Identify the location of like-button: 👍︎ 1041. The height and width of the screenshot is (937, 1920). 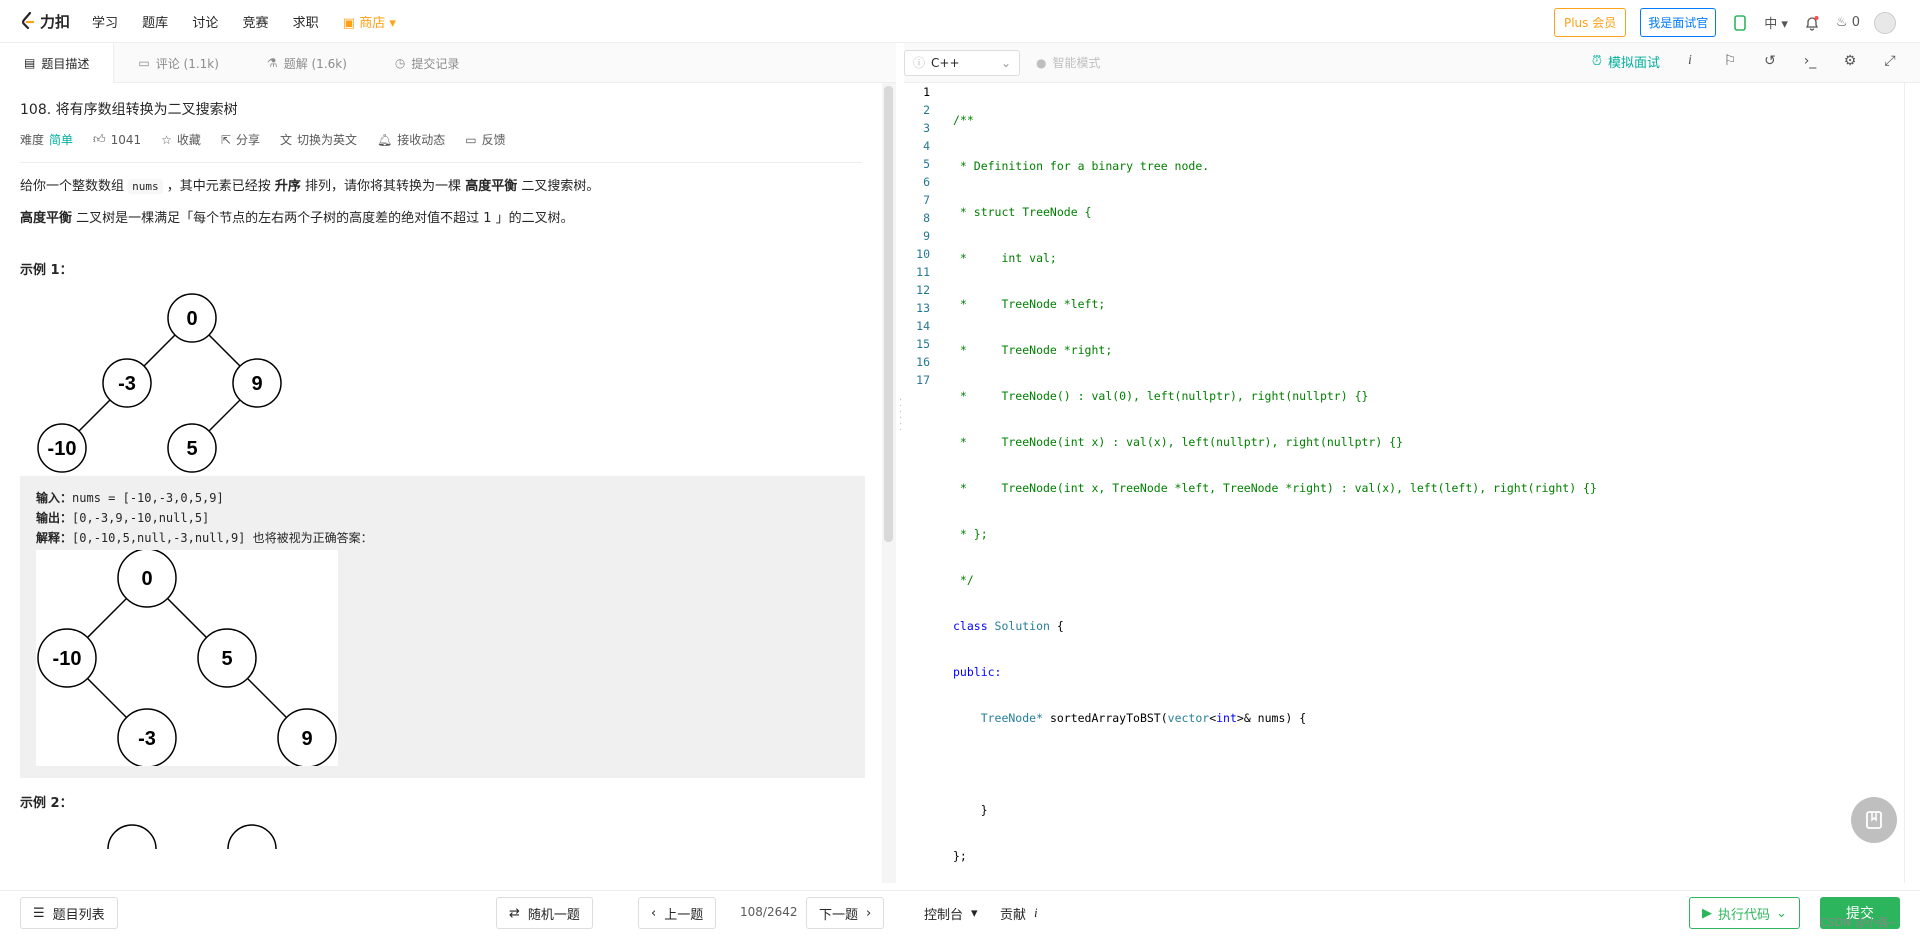
(117, 139).